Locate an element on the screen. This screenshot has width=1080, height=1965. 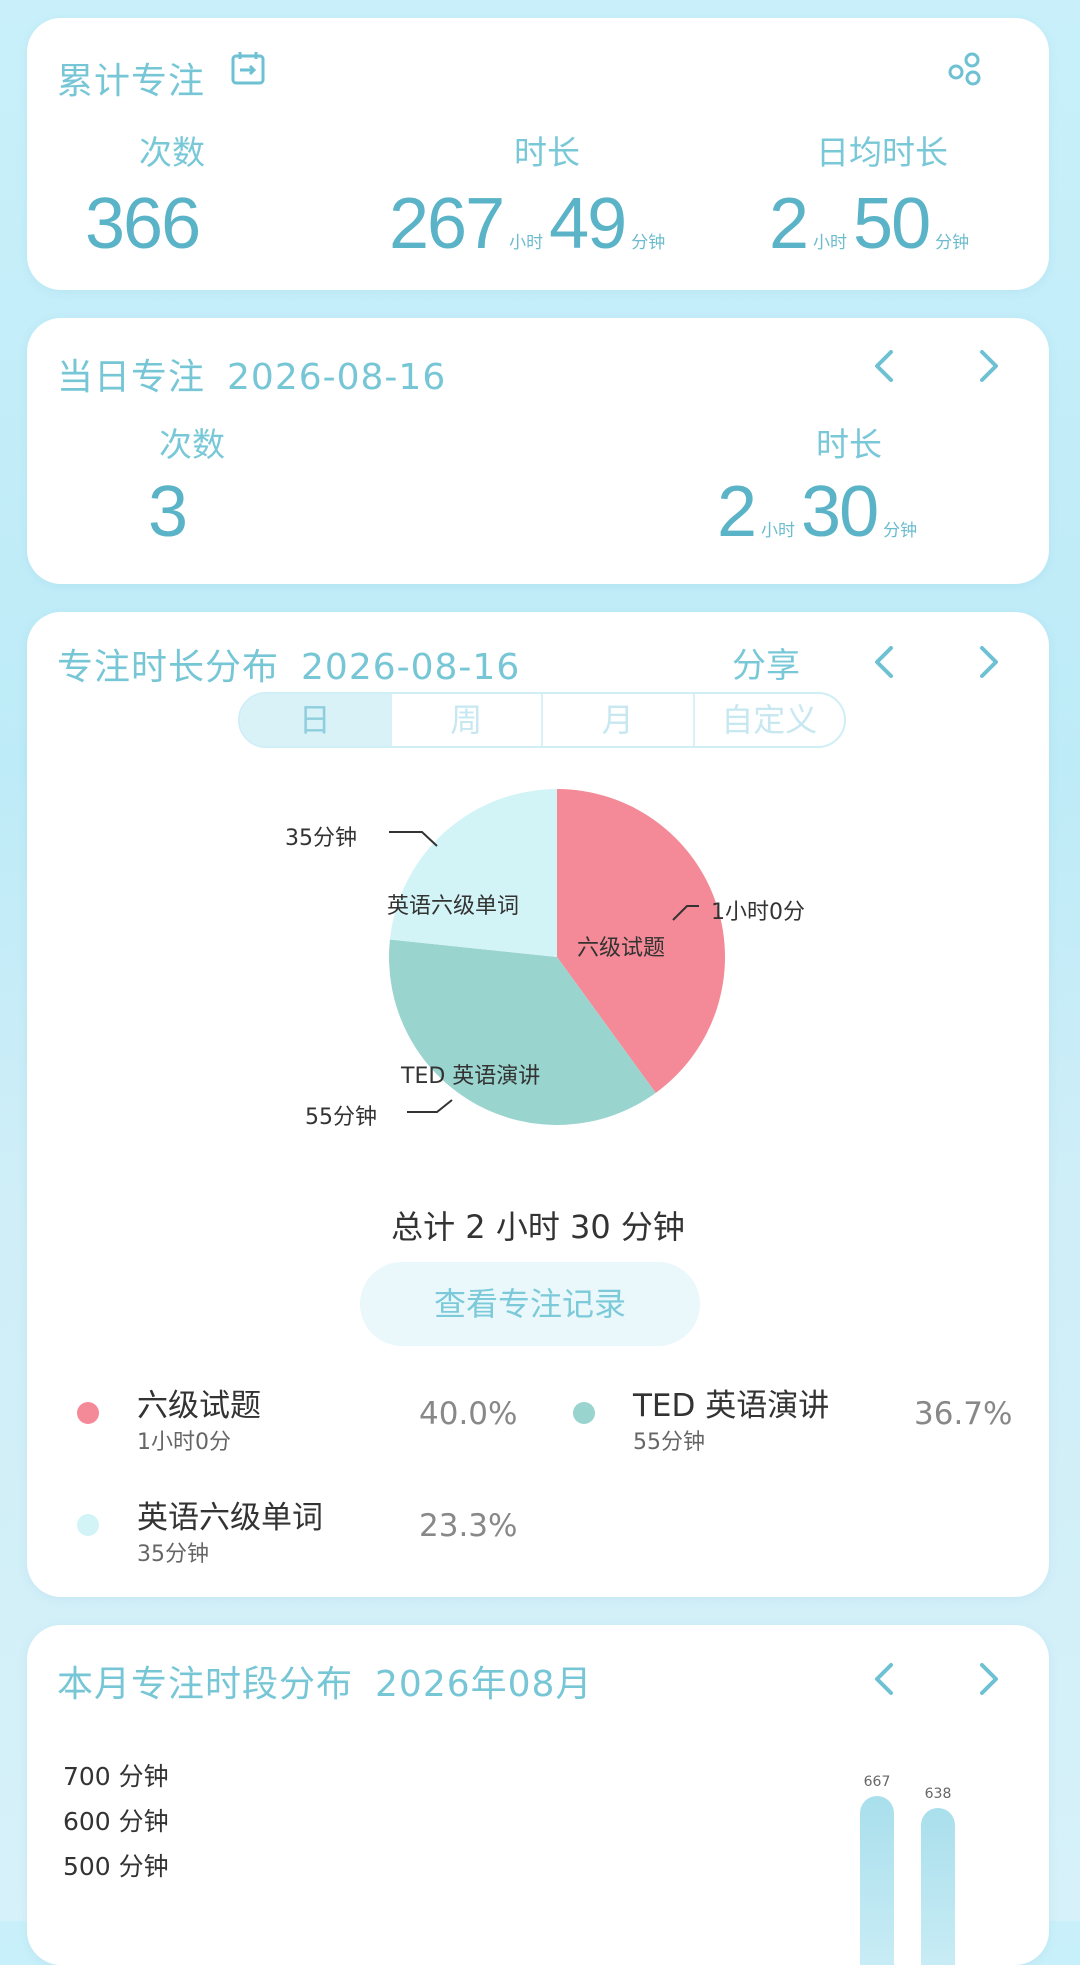
cumulative-duration-minutes-unit: 分钟 is located at coordinates (648, 242).